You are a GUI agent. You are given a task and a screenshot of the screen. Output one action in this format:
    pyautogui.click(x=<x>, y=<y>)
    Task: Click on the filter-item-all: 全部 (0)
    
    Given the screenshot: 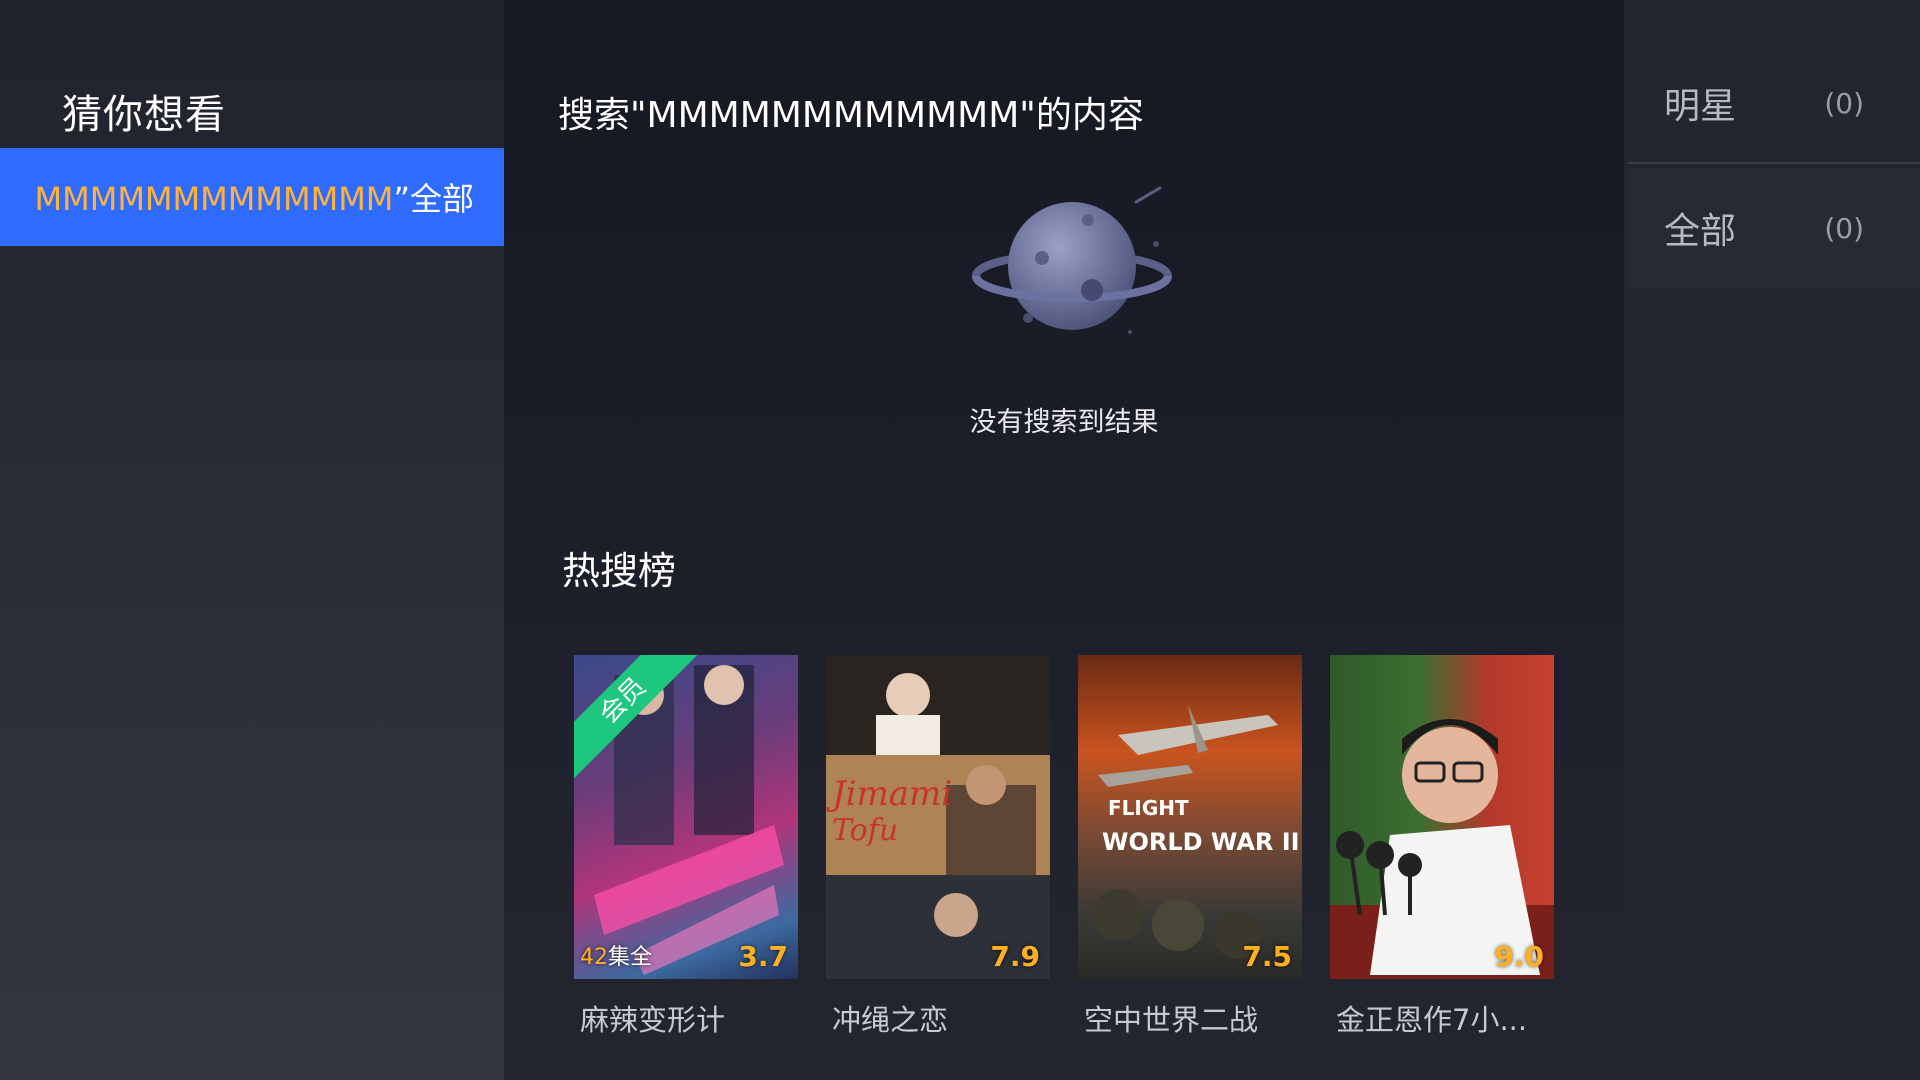 What is the action you would take?
    pyautogui.click(x=1774, y=228)
    